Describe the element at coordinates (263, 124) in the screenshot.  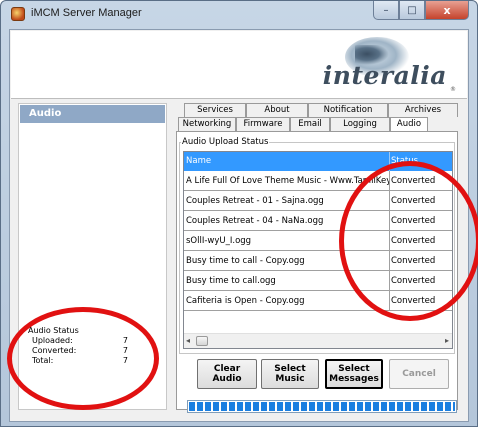
I see `tab-firmware: Firmware` at that location.